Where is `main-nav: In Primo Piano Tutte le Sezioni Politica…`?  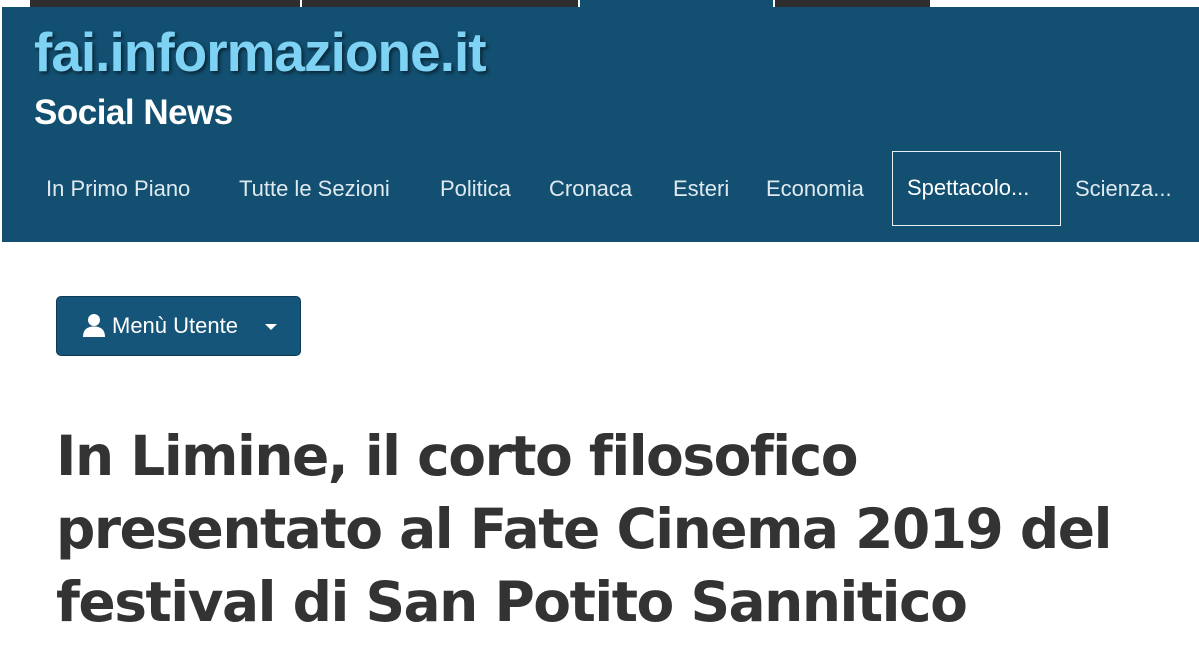
main-nav: In Primo Piano Tutte le Sezioni Politica… is located at coordinates (600, 188).